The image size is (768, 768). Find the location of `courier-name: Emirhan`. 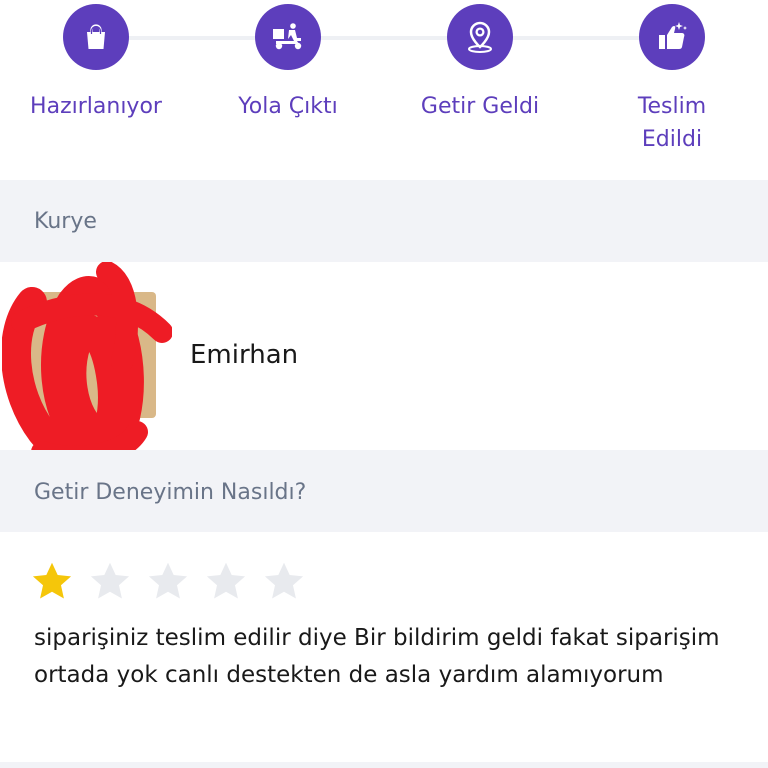

courier-name: Emirhan is located at coordinates (244, 355).